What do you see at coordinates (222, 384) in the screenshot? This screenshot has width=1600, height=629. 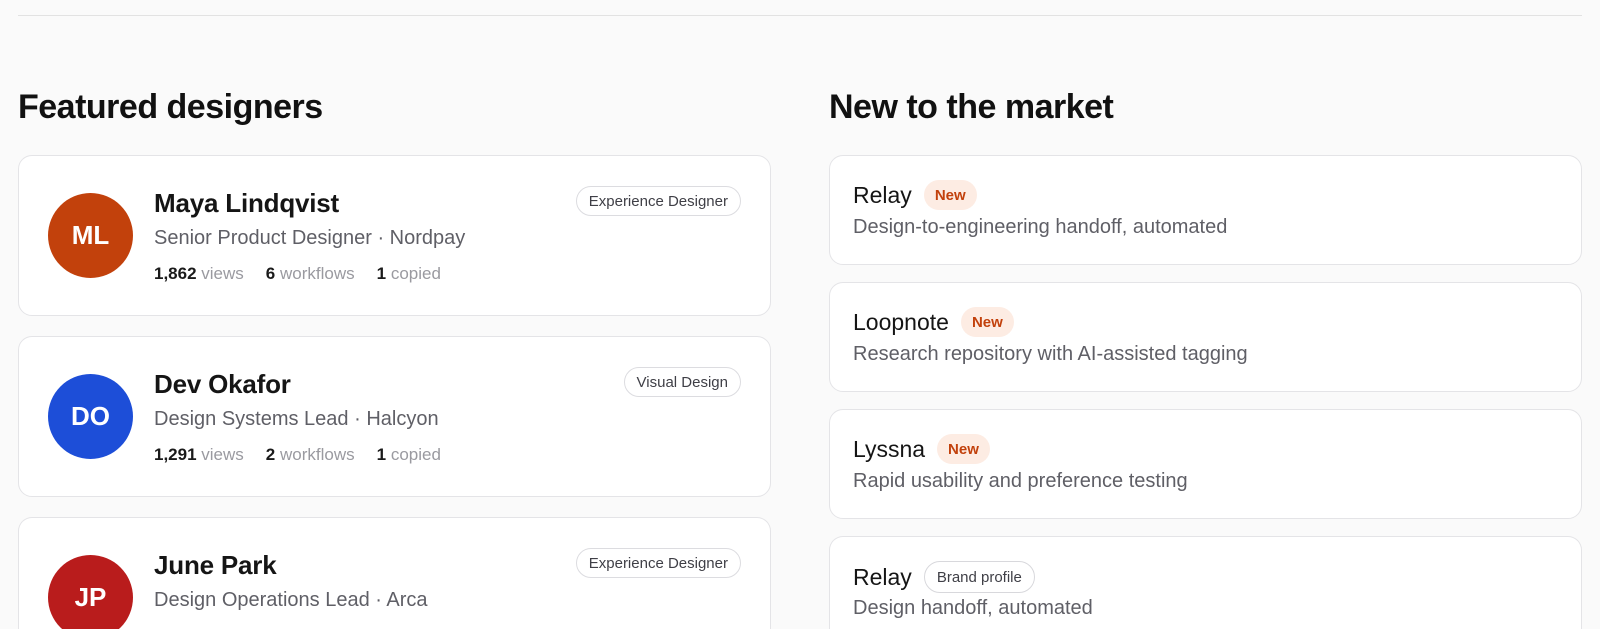 I see `designer-name: Dev Okafor` at bounding box center [222, 384].